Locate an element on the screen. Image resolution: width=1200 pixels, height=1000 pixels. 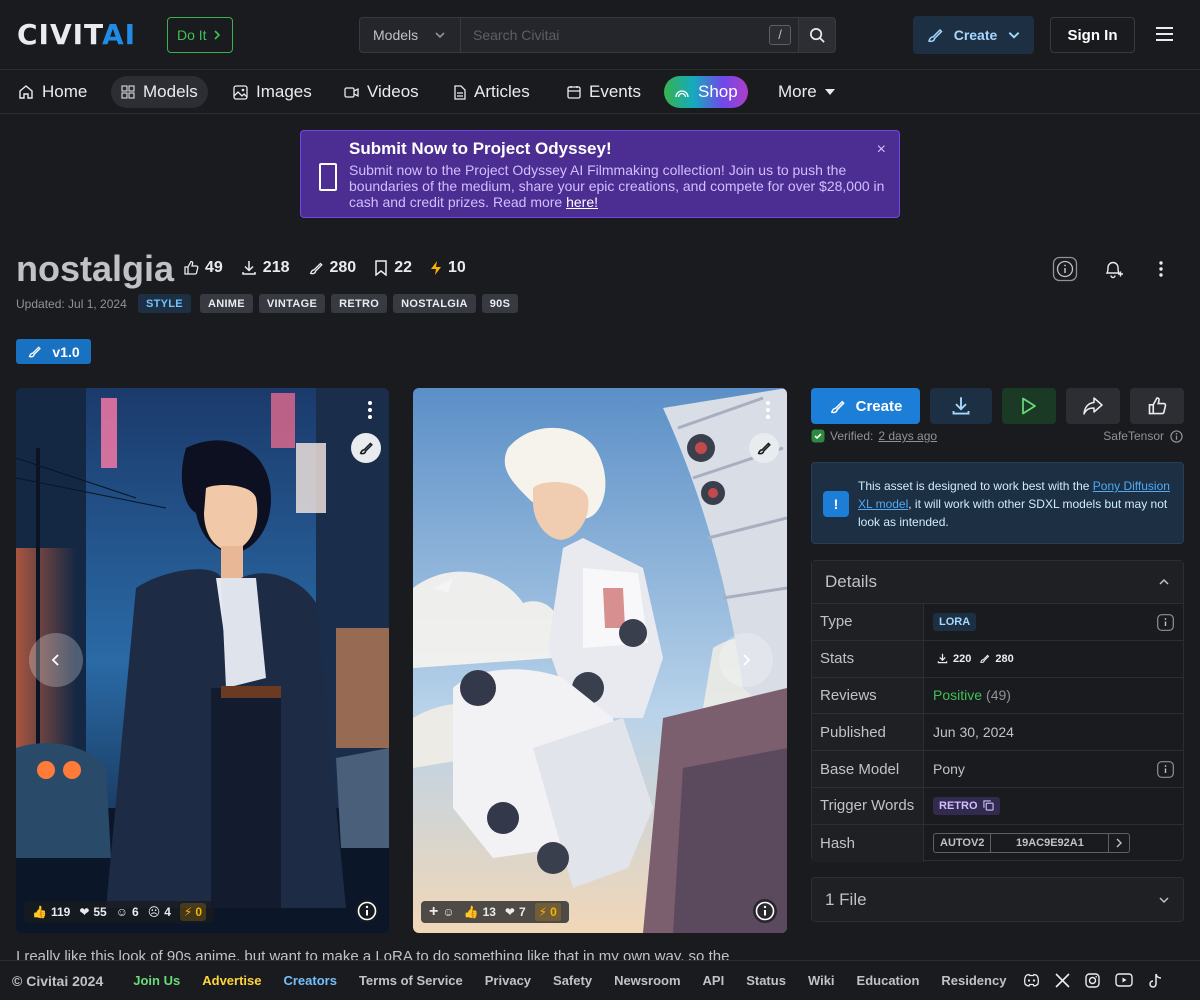
version-tab: v1.0 is located at coordinates (53, 351).